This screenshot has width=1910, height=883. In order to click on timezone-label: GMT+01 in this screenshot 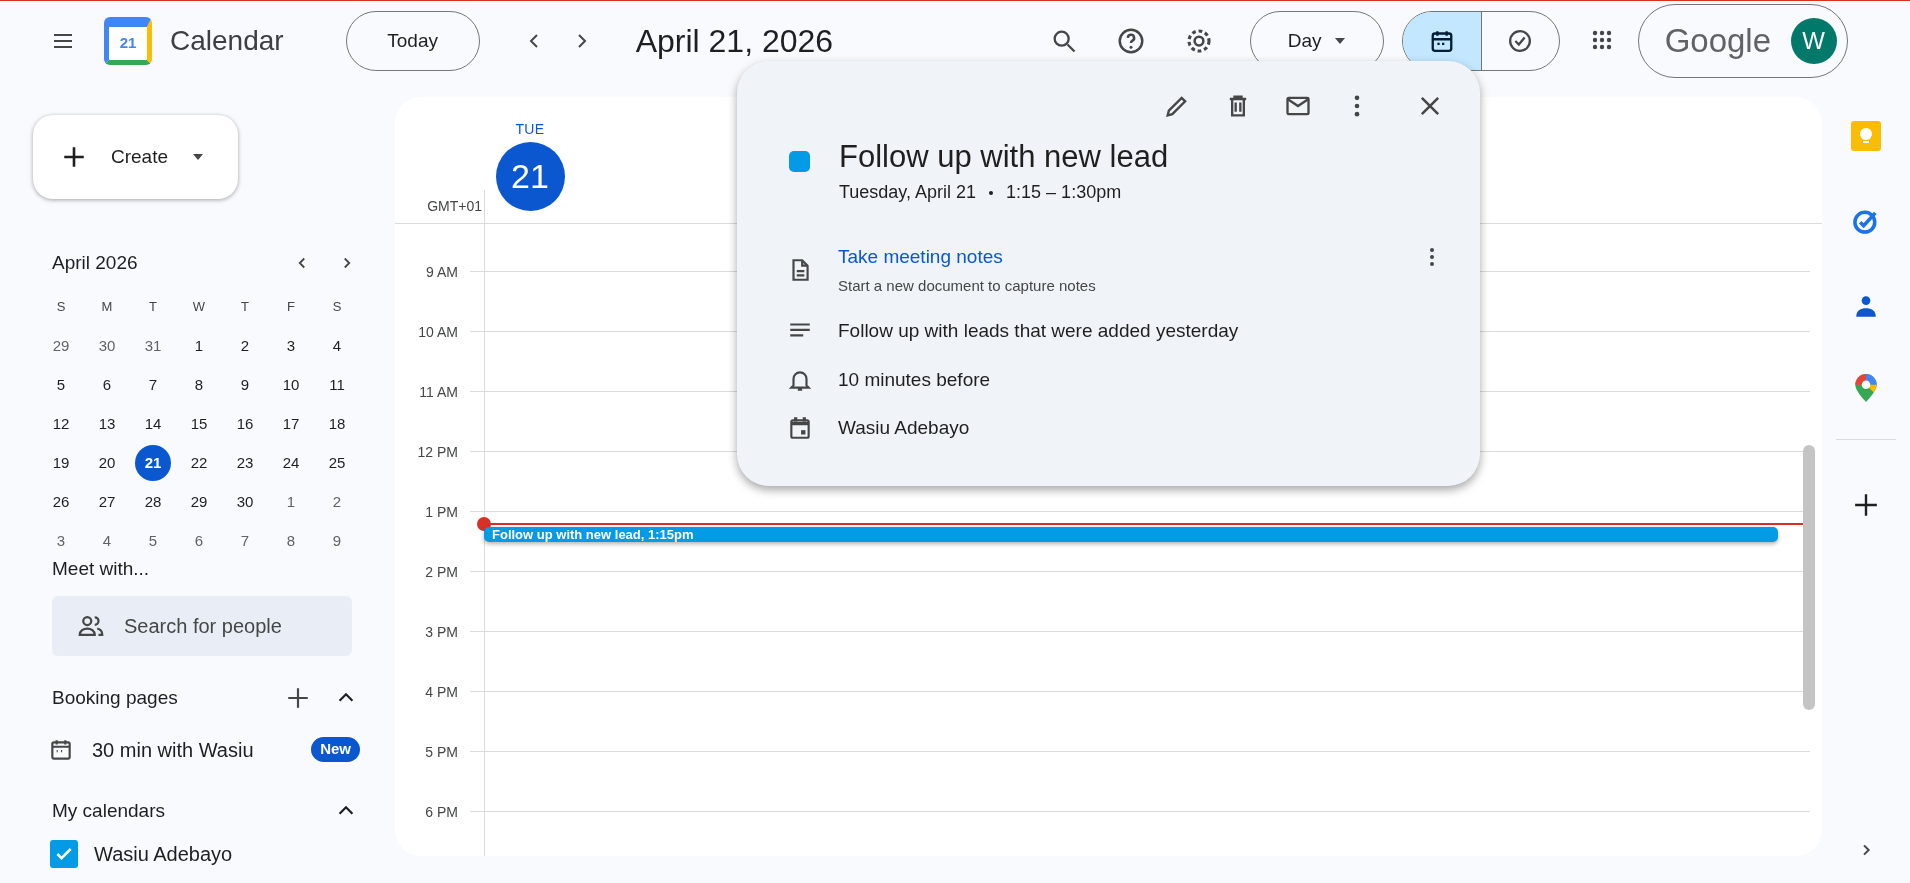, I will do `click(454, 206)`.